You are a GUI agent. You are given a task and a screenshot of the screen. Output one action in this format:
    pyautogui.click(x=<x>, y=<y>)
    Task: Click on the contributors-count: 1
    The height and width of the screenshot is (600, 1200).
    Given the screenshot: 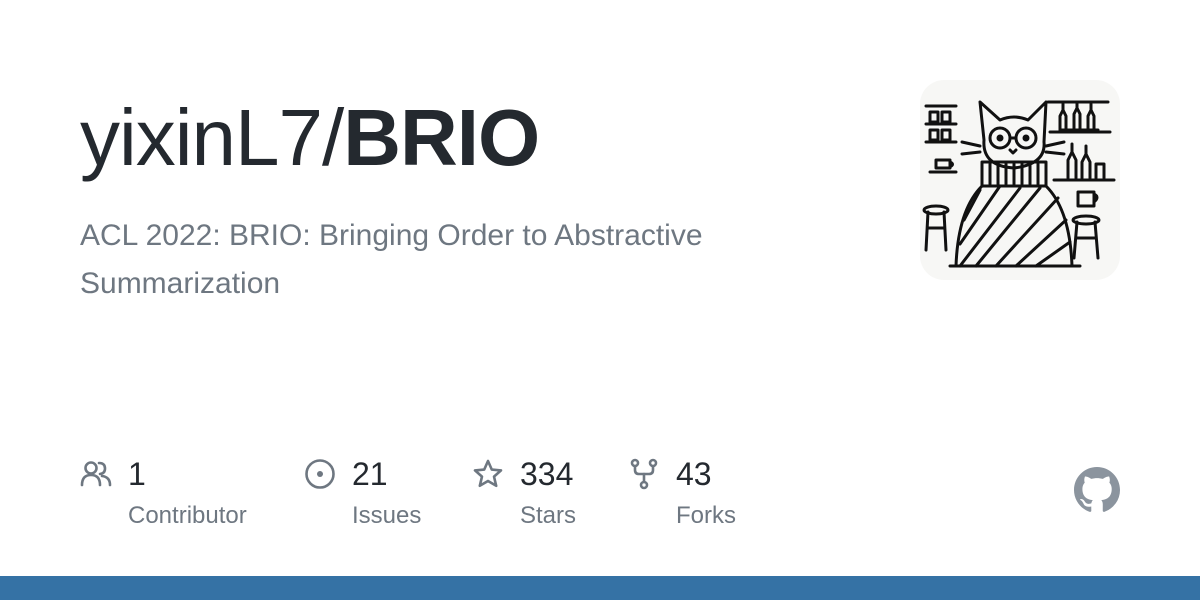 What is the action you would take?
    pyautogui.click(x=137, y=474)
    